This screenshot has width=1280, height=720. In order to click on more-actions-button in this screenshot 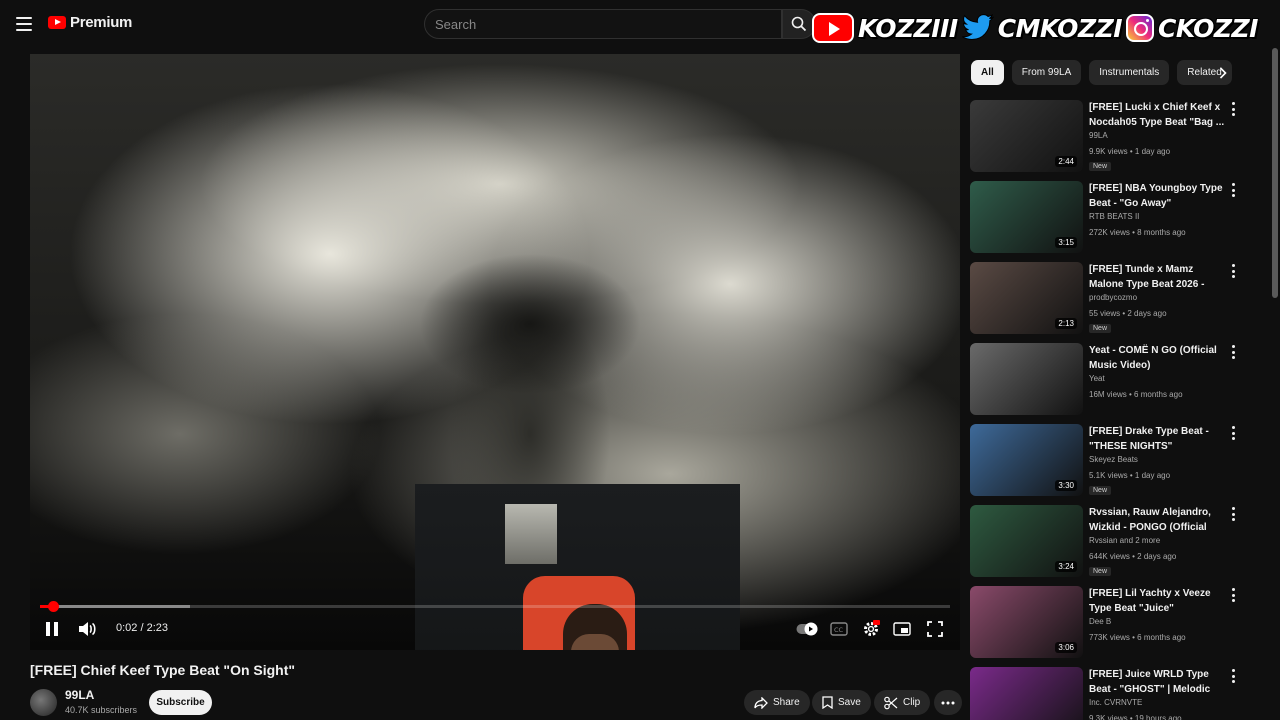, I will do `click(948, 702)`.